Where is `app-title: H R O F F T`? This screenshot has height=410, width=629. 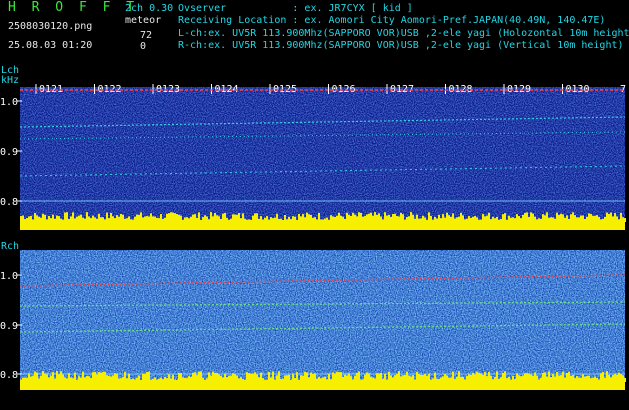
app-title: H R O F F T is located at coordinates (73, 7).